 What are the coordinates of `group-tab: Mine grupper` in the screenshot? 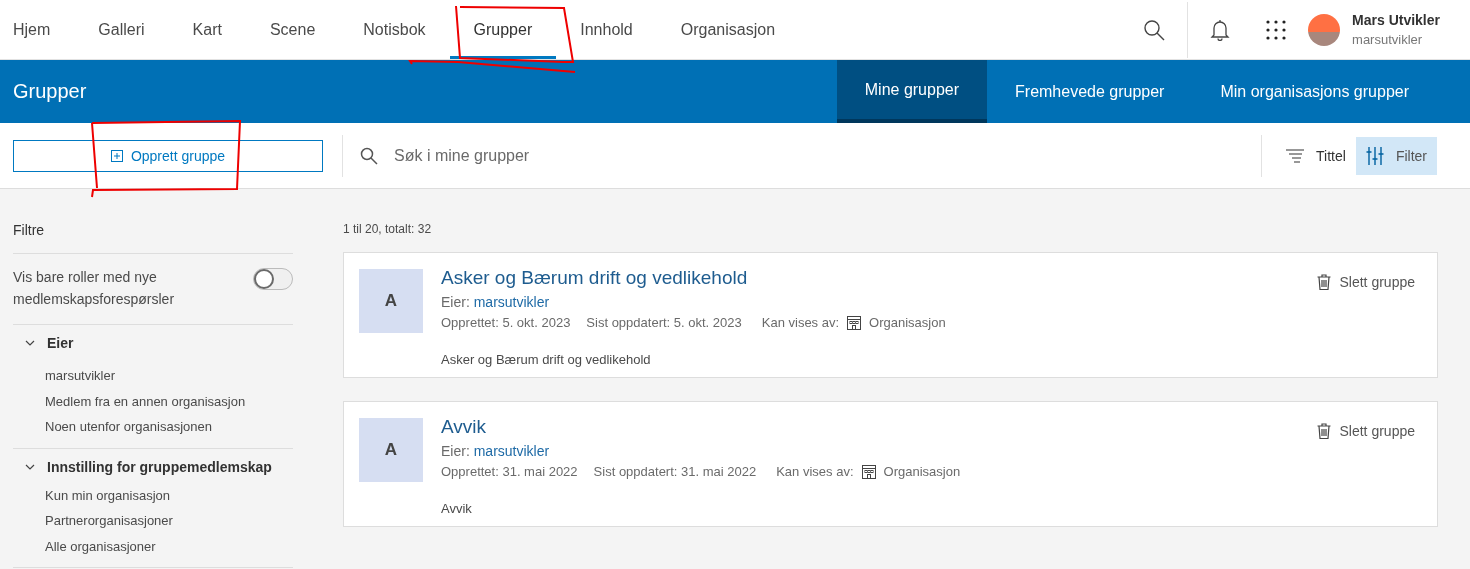 It's located at (912, 91).